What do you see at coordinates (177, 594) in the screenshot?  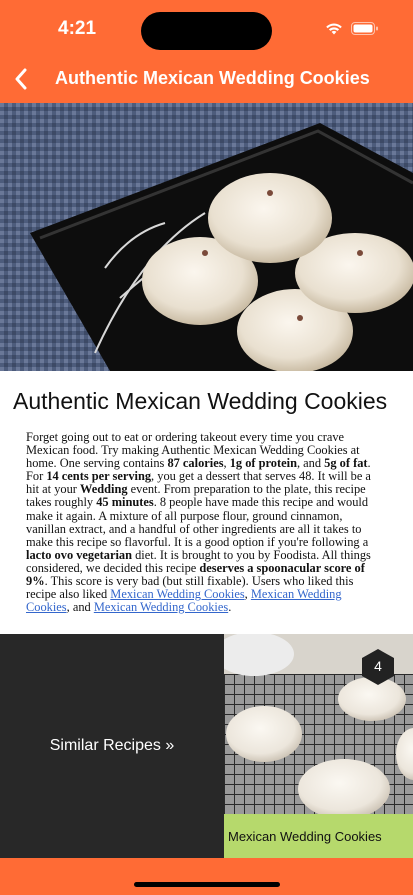 I see `similar-recipe-link-1: Mexican Wedding Cookies` at bounding box center [177, 594].